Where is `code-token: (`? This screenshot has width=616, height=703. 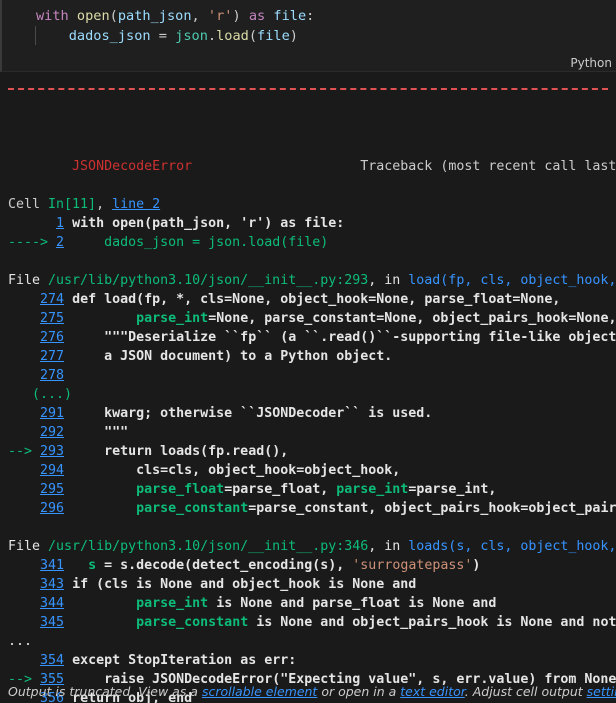 code-token: ( is located at coordinates (253, 36).